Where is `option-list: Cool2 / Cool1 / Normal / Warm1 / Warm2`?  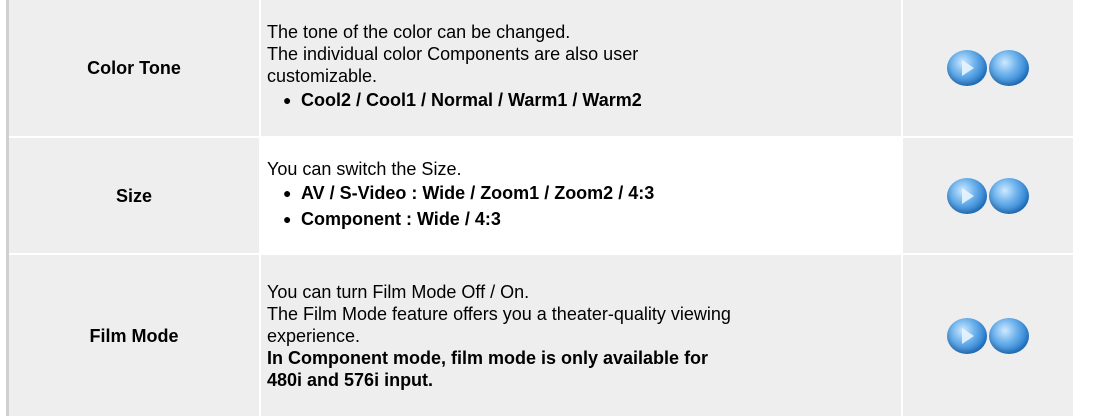 option-list: Cool2 / Cool1 / Normal / Warm1 / Warm2 is located at coordinates (584, 100).